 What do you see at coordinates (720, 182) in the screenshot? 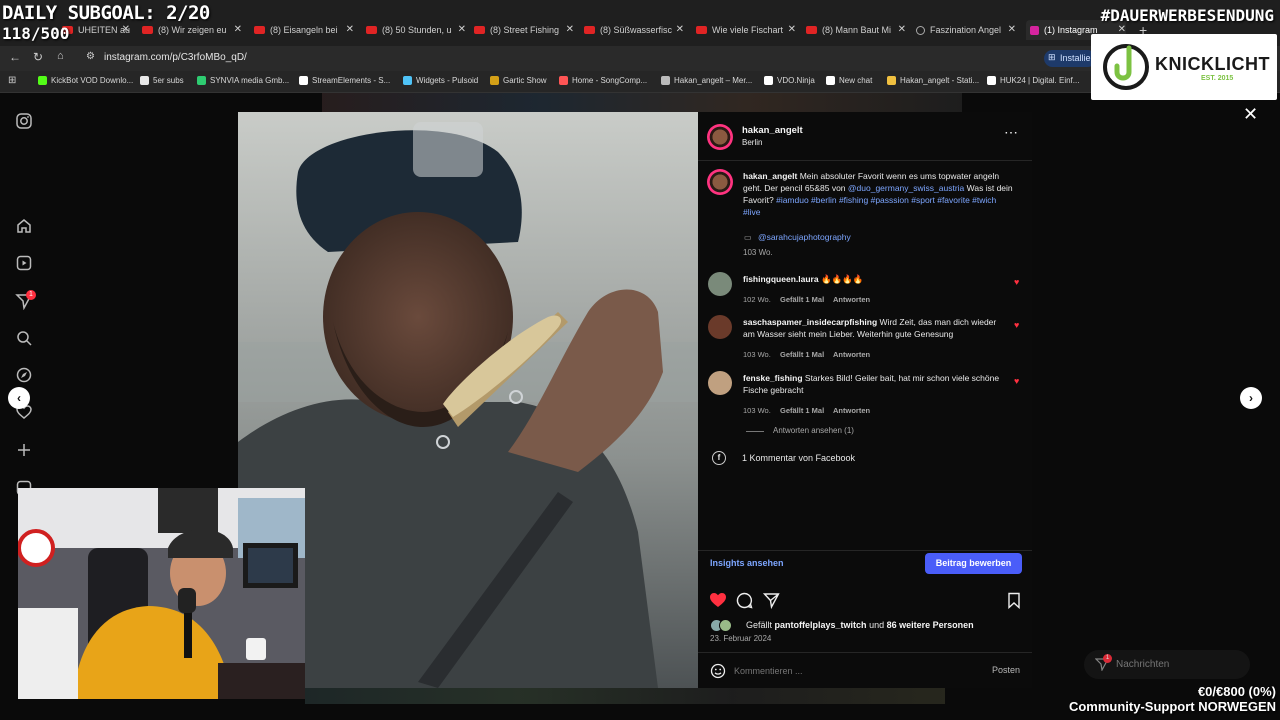
I see `caption-avatar` at bounding box center [720, 182].